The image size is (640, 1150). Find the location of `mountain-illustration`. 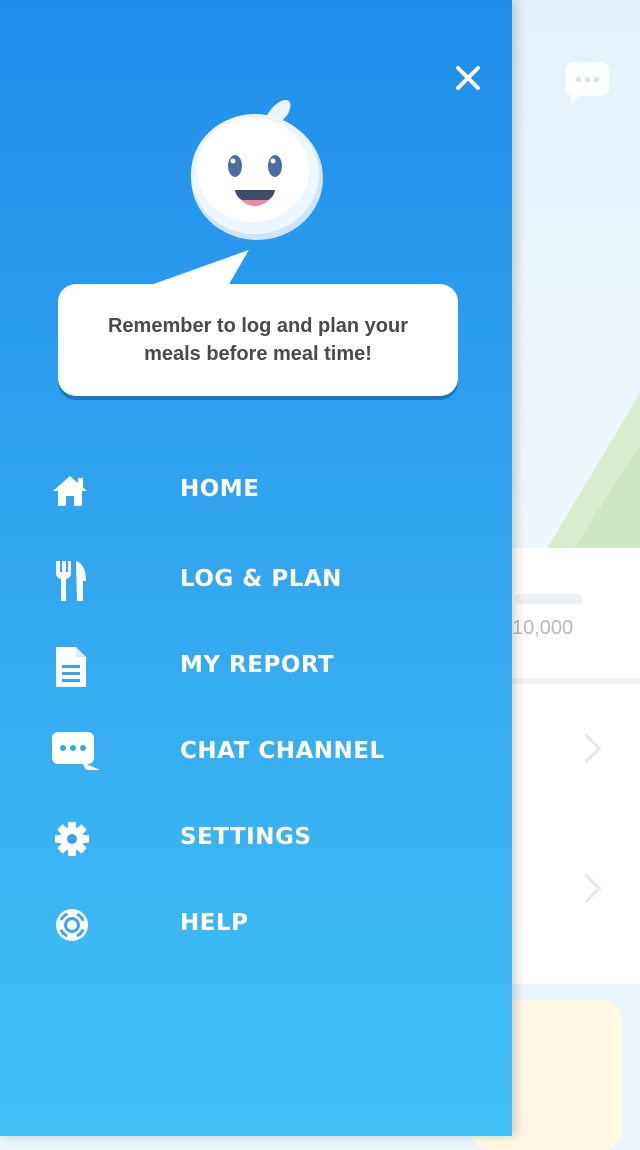

mountain-illustration is located at coordinates (600, 489).